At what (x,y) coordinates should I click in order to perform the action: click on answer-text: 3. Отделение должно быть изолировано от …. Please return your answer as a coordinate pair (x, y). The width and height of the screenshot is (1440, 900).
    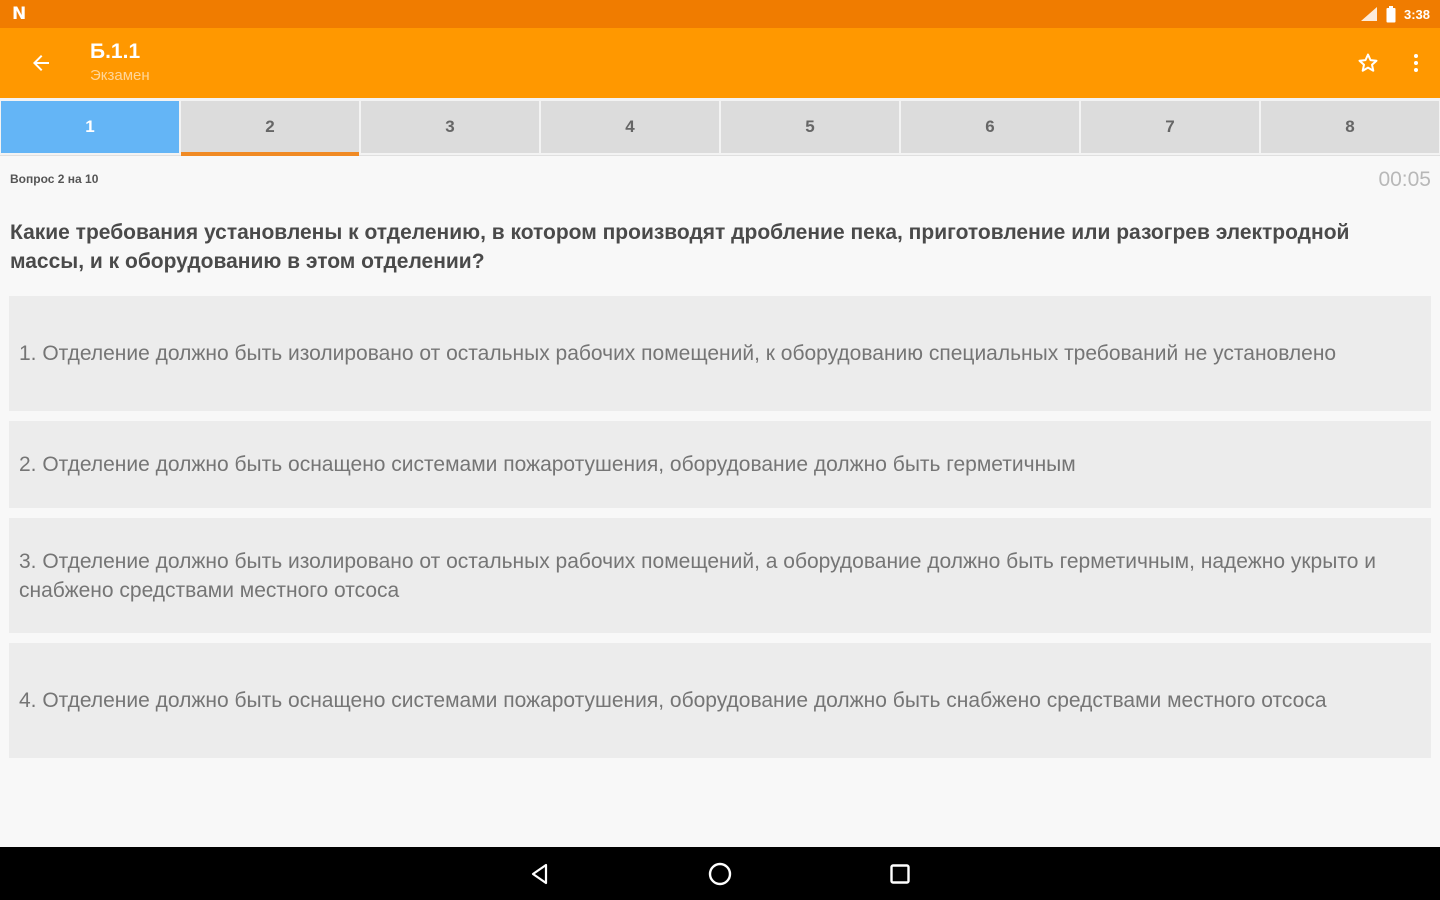
    Looking at the image, I should click on (697, 575).